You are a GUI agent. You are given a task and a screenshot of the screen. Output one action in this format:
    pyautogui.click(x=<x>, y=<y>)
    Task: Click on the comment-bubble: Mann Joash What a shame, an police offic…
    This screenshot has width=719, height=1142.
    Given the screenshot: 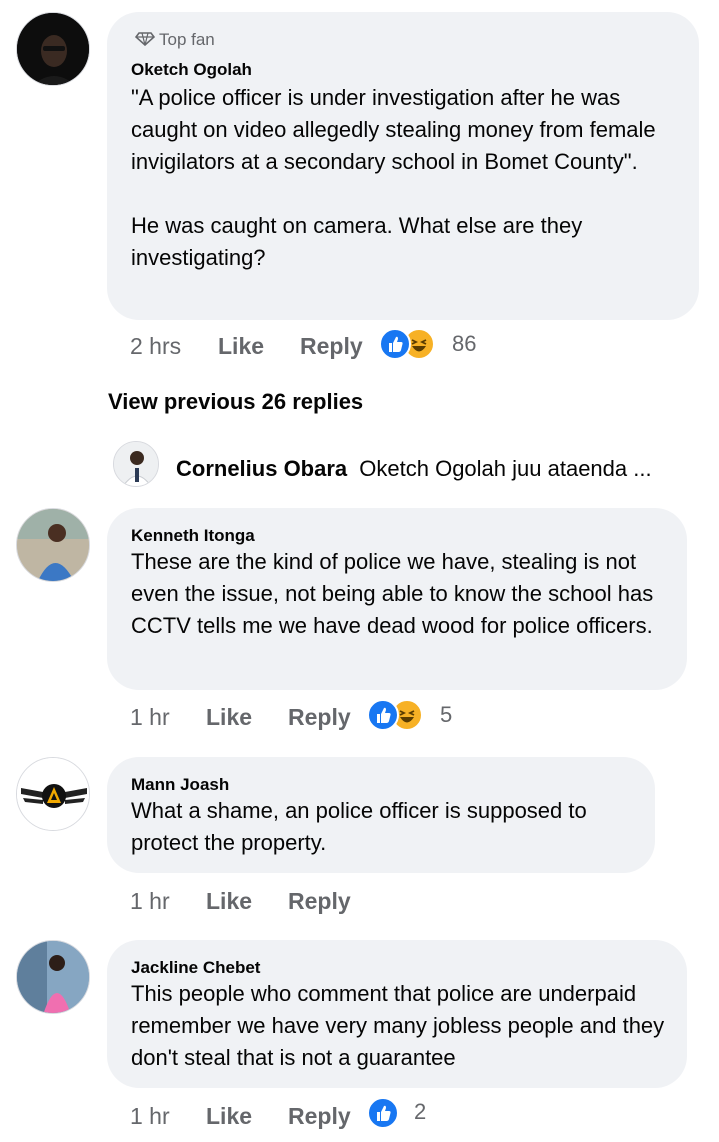 What is the action you would take?
    pyautogui.click(x=381, y=815)
    